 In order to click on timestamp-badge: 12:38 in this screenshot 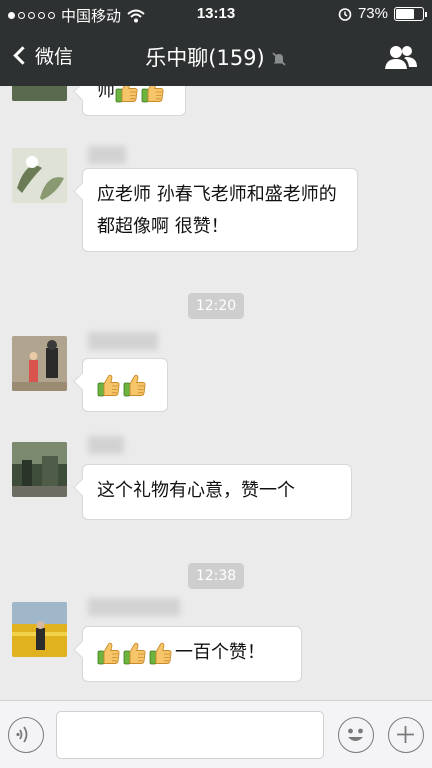, I will do `click(216, 576)`.